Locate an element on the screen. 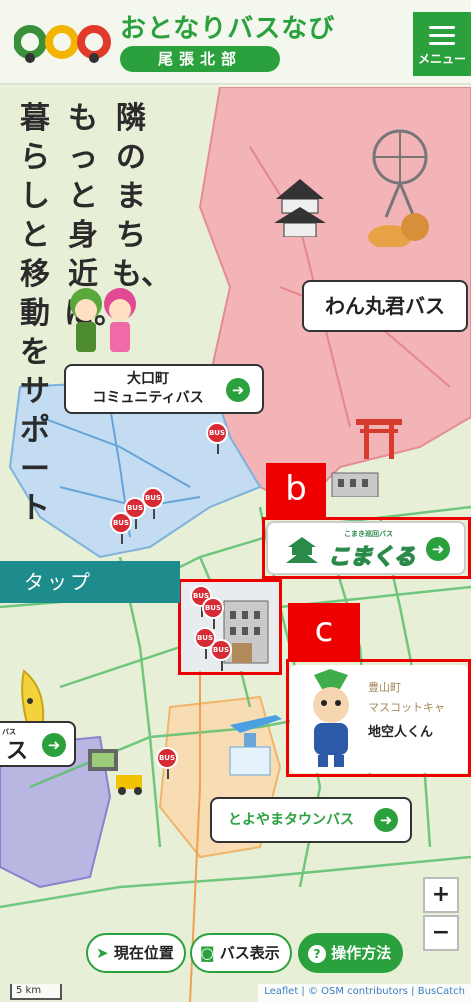  route-card-oguchi-line2: コミュニティバス is located at coordinates (148, 398).